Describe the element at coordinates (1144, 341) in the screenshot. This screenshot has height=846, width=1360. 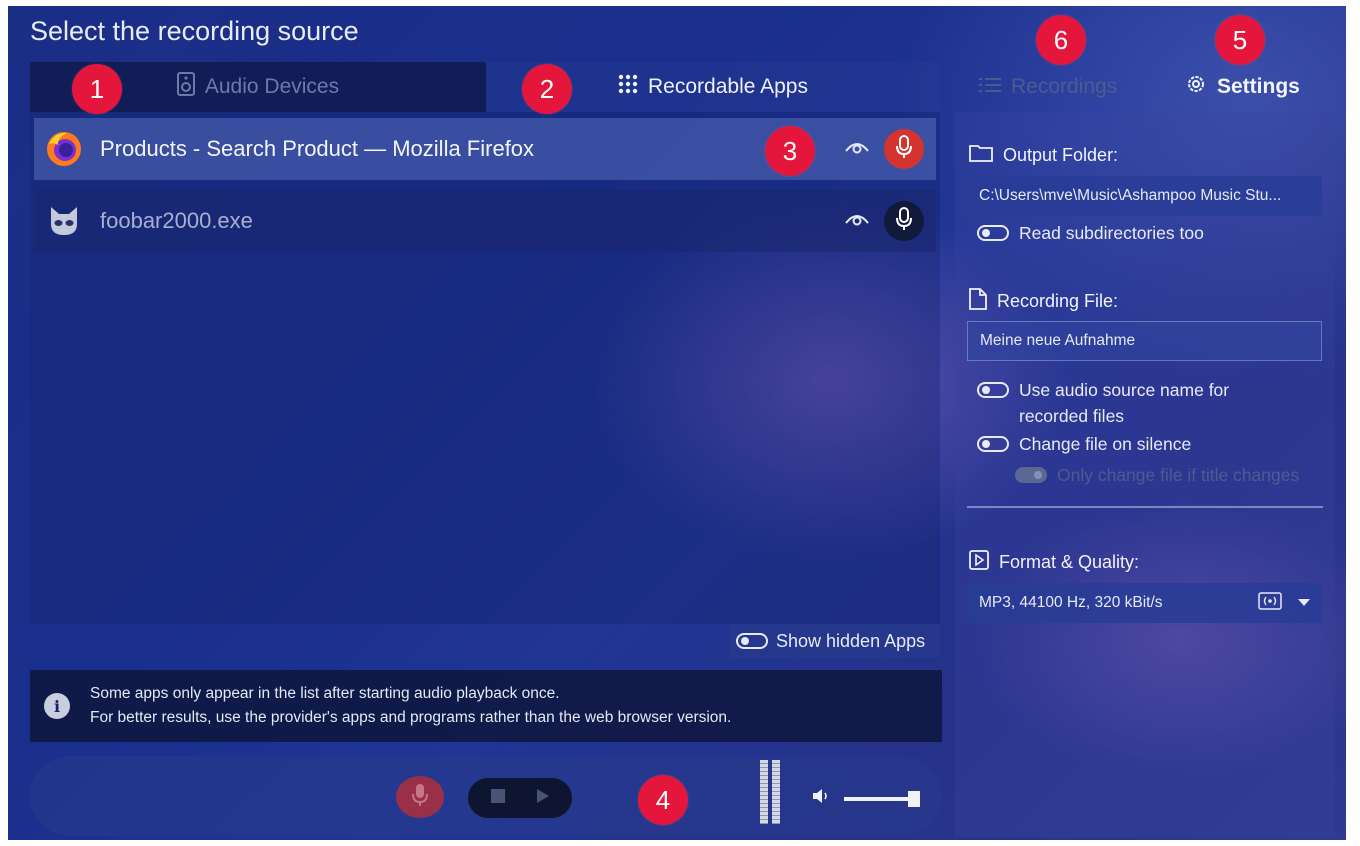
I see `recording-file-field: Meine neue Aufnahme` at that location.